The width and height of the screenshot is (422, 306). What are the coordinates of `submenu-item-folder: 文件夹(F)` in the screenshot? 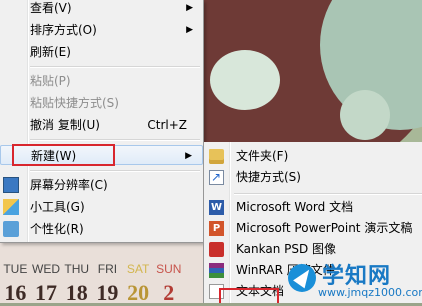 It's located at (313, 156).